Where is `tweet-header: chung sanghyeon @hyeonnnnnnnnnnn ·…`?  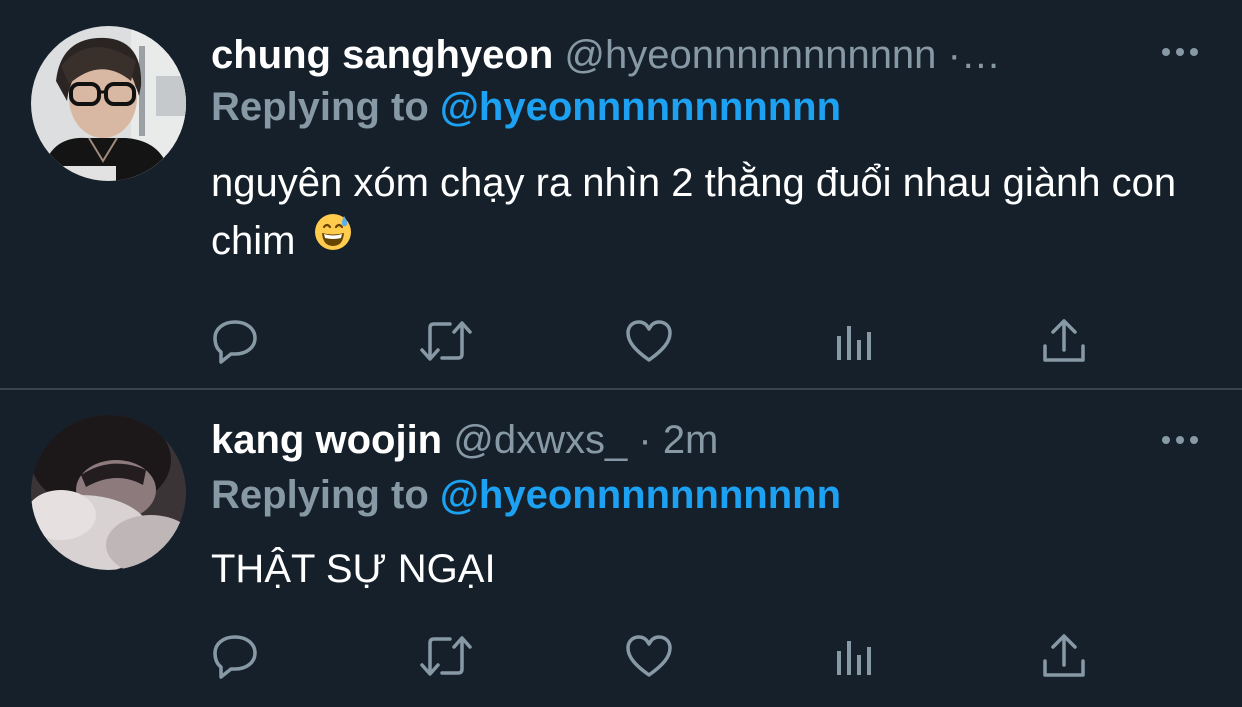 tweet-header: chung sanghyeon @hyeonnnnnnnnnnn ·… is located at coordinates (606, 55).